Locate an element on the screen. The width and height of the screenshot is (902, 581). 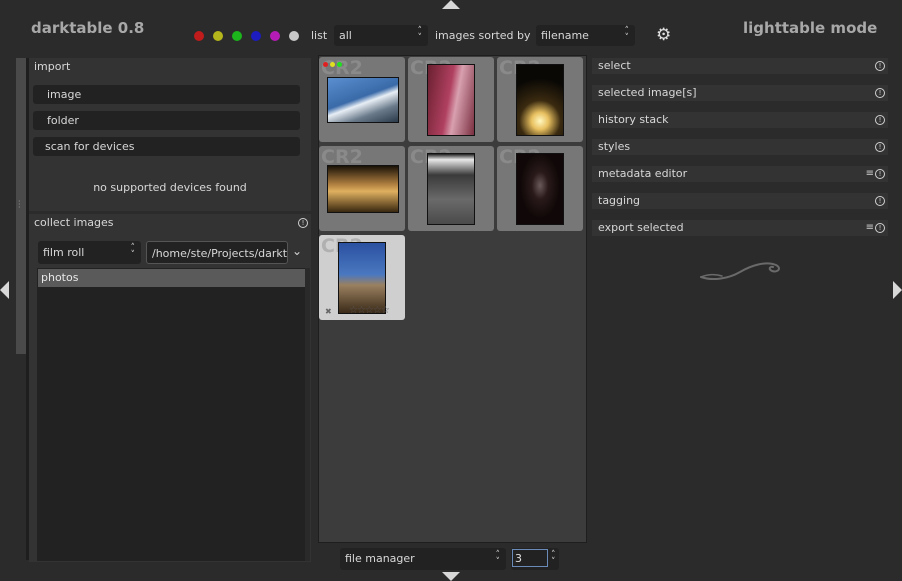
module-styles: styles ! is located at coordinates (740, 147).